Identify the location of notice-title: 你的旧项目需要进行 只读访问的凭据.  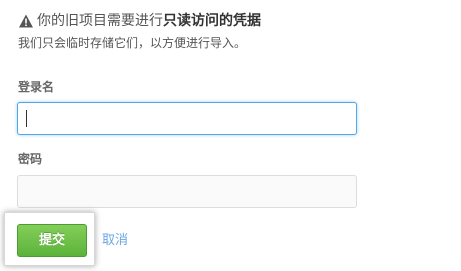
(228, 21).